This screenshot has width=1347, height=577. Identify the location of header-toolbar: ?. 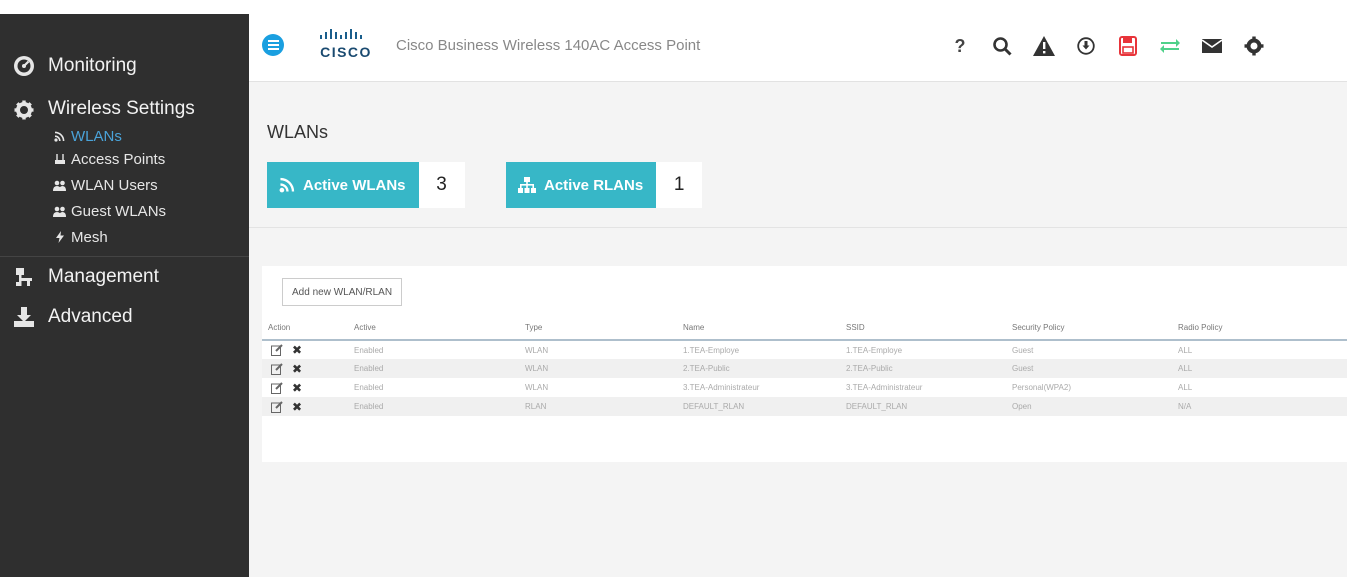
(1107, 46).